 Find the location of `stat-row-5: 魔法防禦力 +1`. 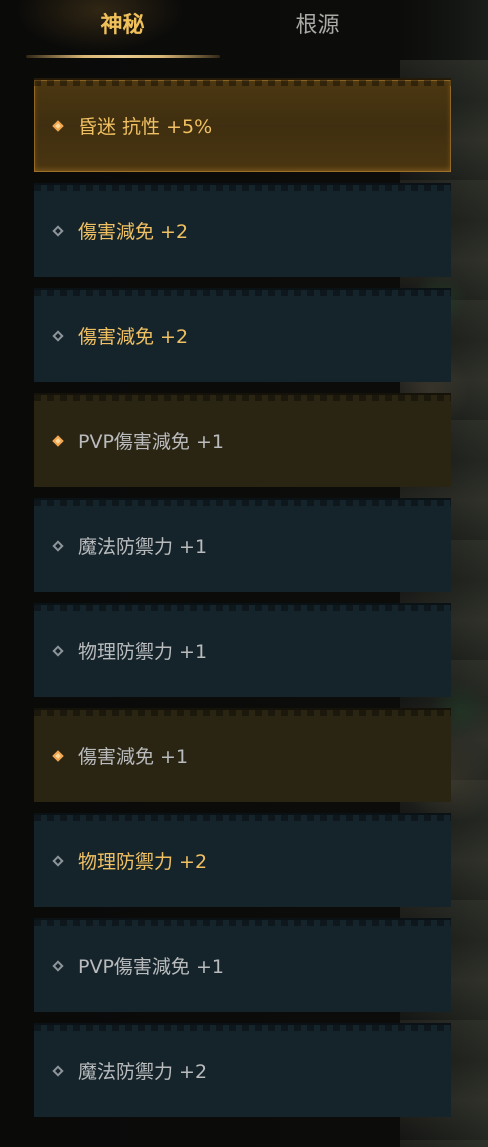

stat-row-5: 魔法防禦力 +1 is located at coordinates (242, 545).